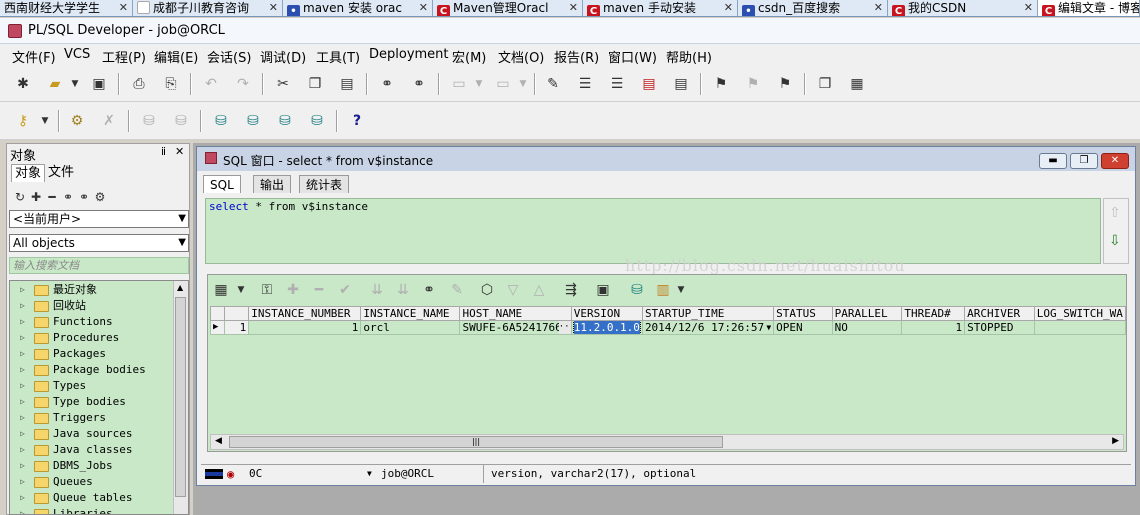  What do you see at coordinates (253, 121) in the screenshot?
I see `sql-database-icon: ⛁` at bounding box center [253, 121].